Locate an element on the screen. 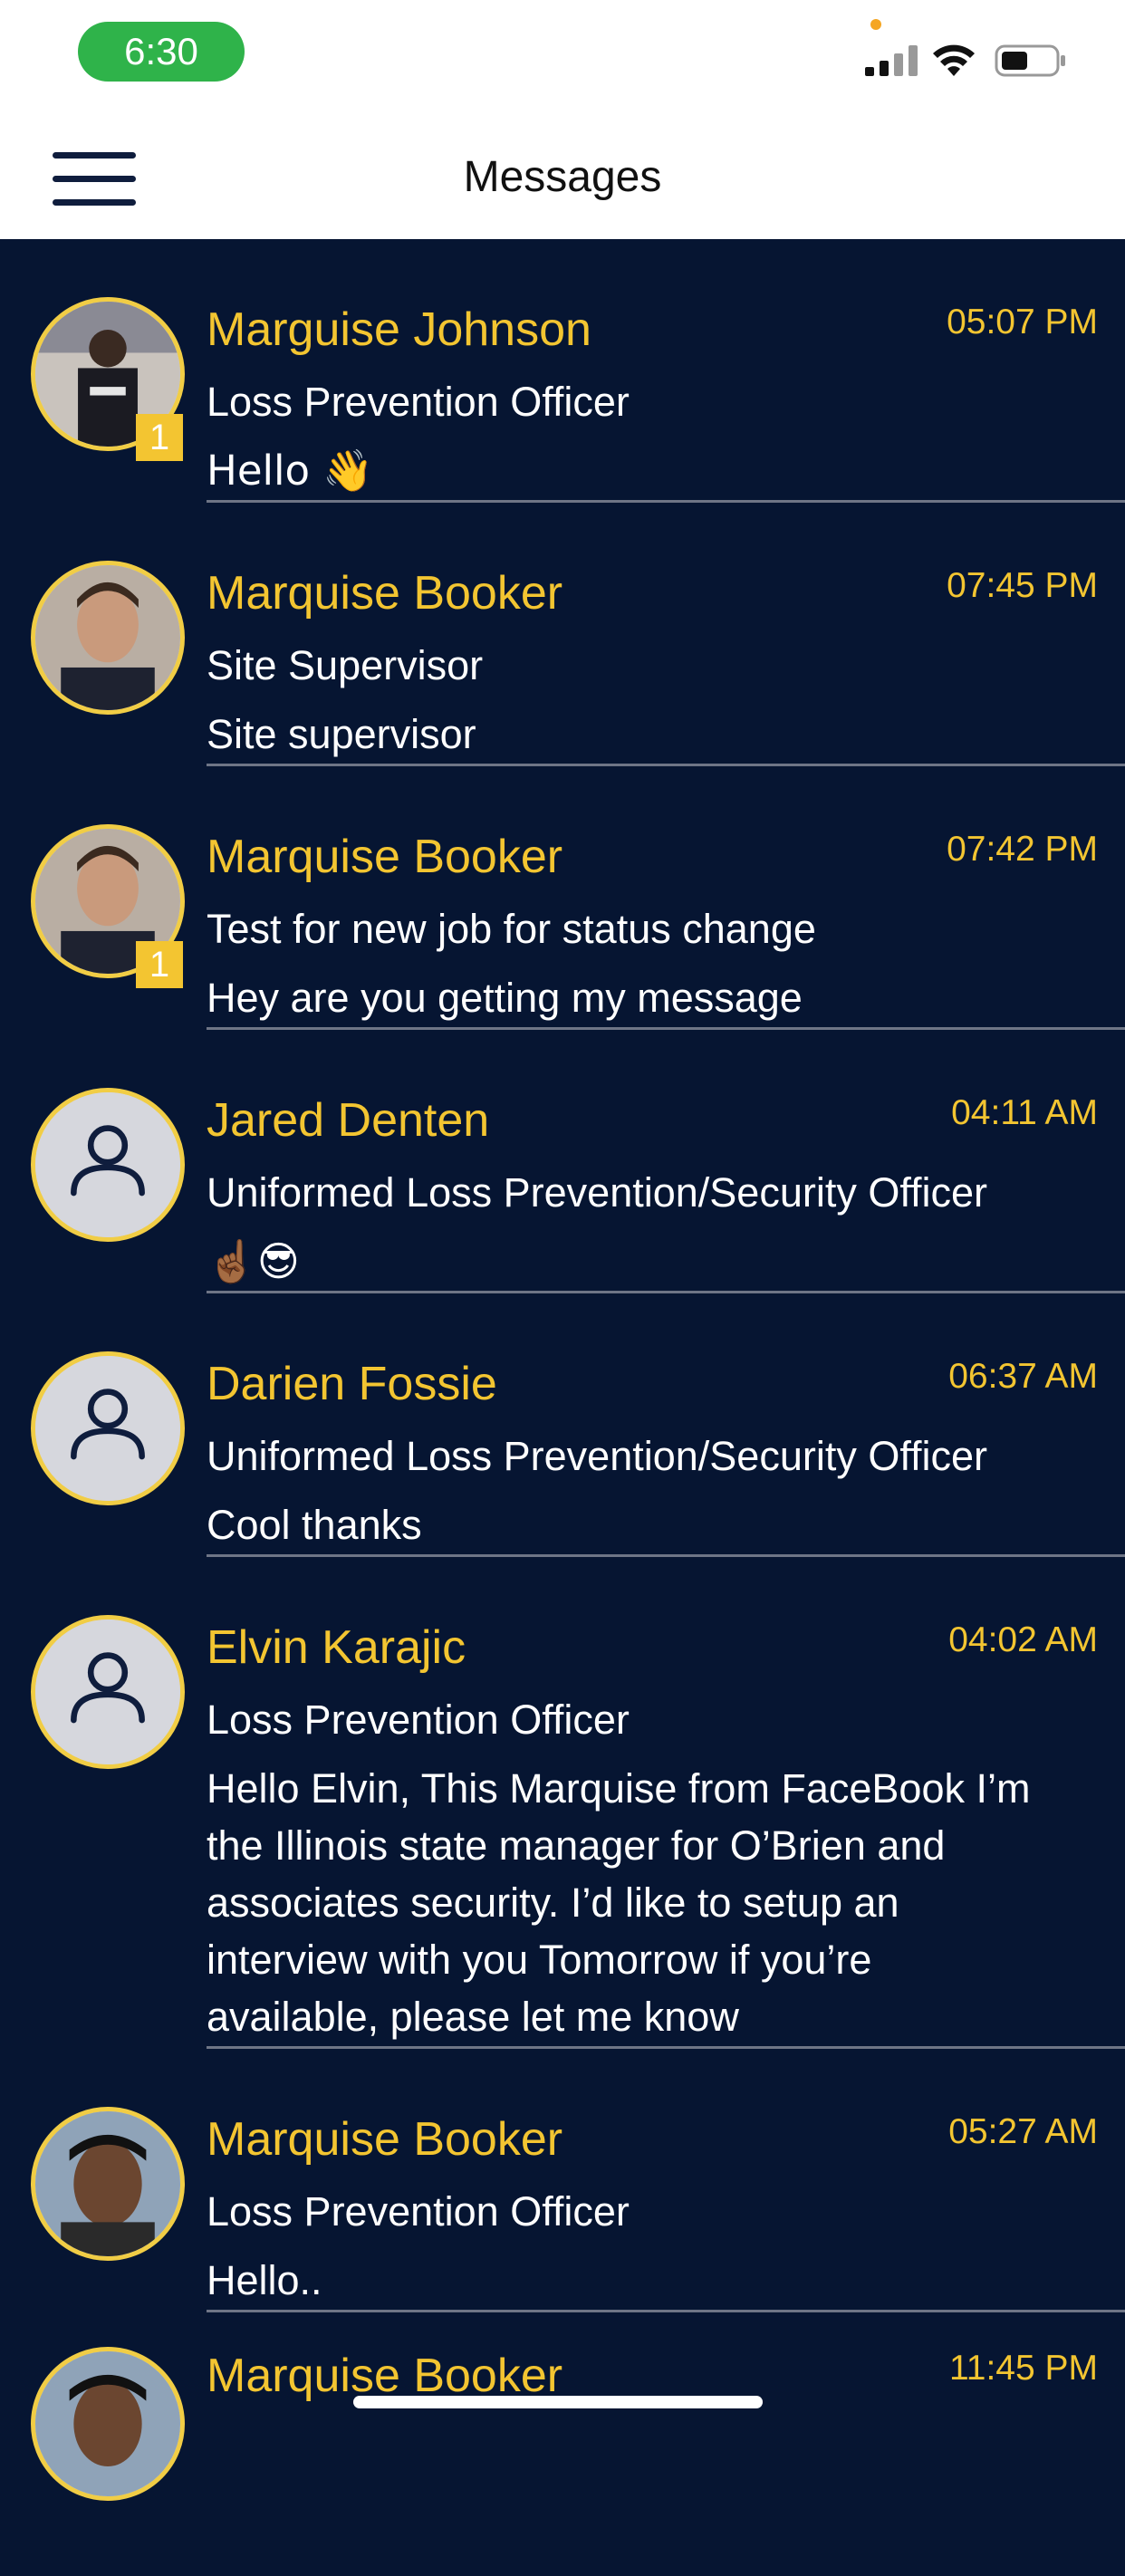  message-time: 05:27 AM is located at coordinates (1023, 2131).